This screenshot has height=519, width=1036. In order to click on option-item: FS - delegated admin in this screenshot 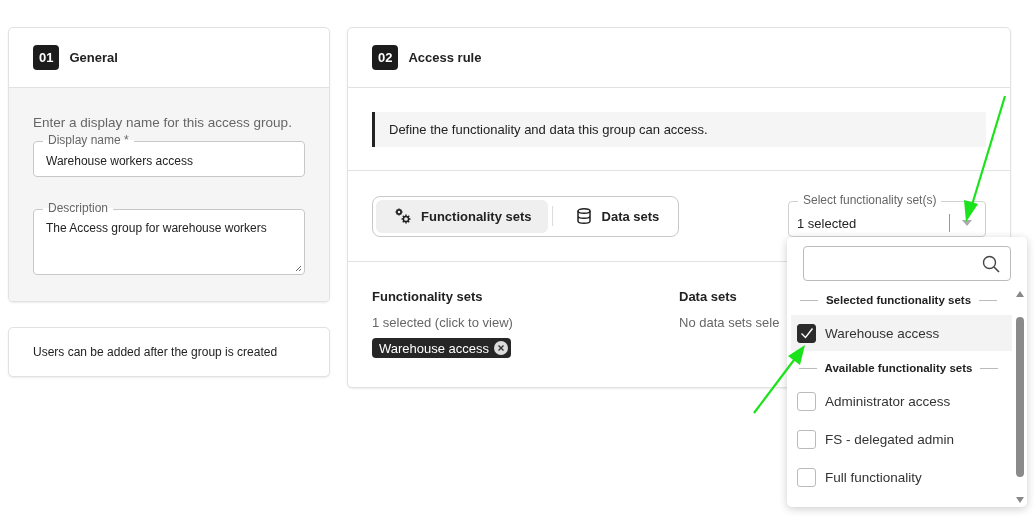, I will do `click(901, 439)`.